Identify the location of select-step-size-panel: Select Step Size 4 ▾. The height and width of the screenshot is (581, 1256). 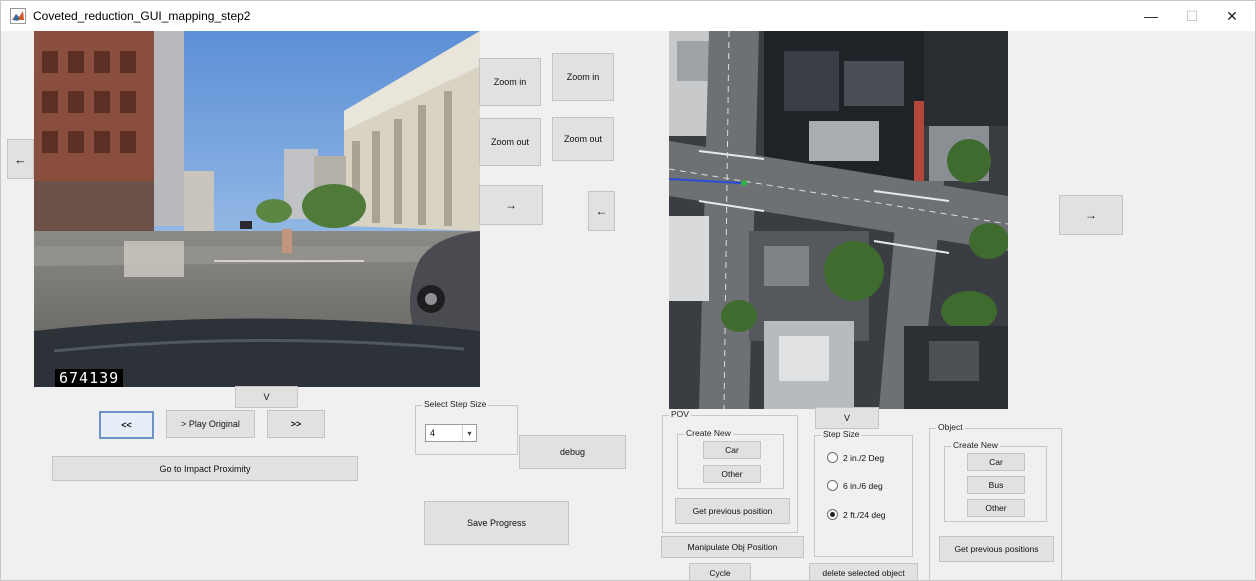
(466, 427).